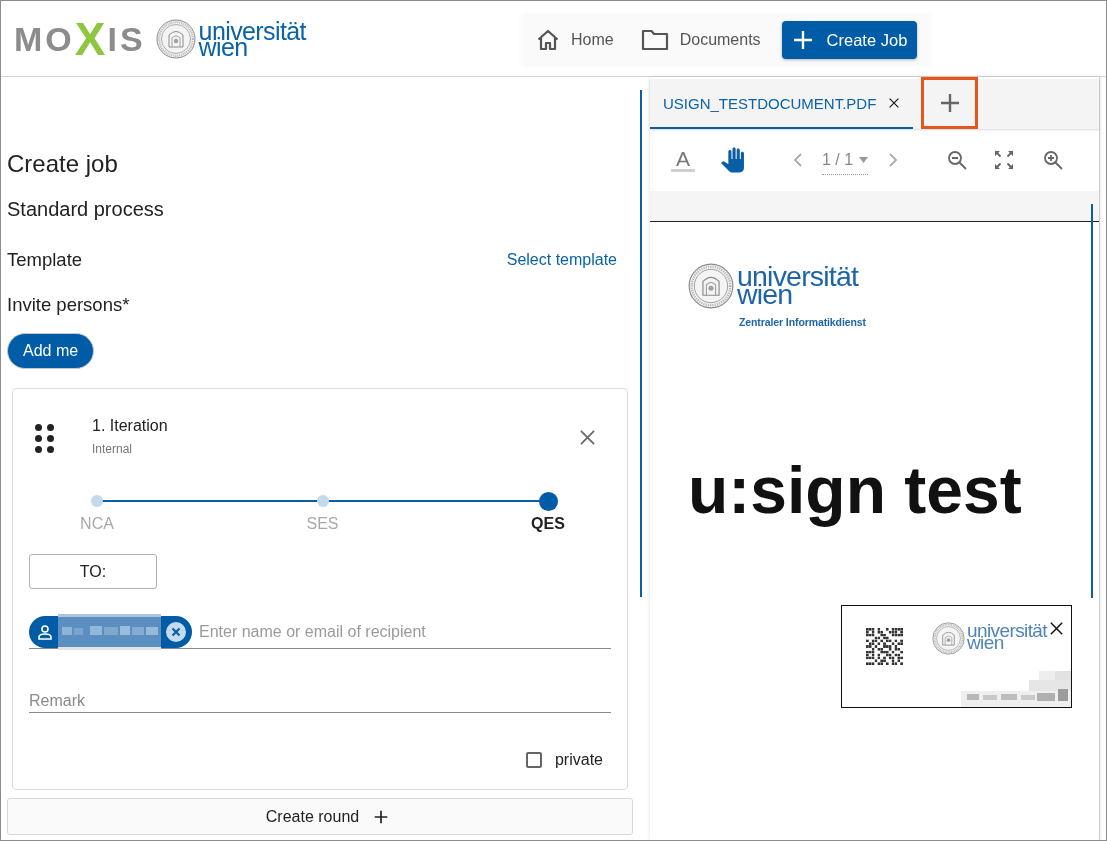 The height and width of the screenshot is (841, 1107). I want to click on page-select: 1 / 1, so click(845, 160).